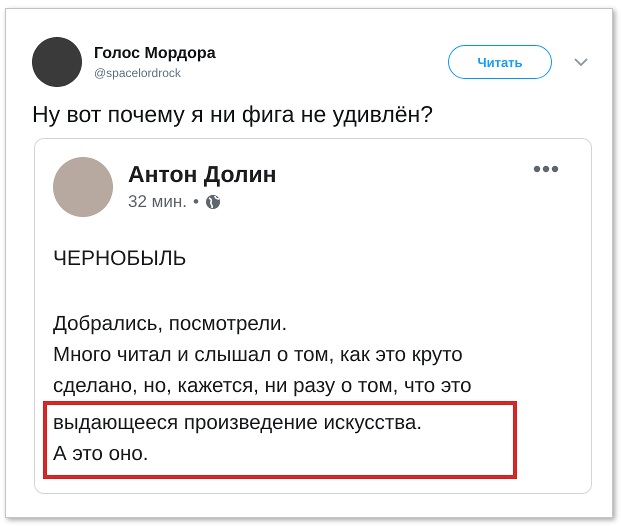 The width and height of the screenshot is (621, 526). What do you see at coordinates (57, 62) in the screenshot?
I see `avatar-placeholder` at bounding box center [57, 62].